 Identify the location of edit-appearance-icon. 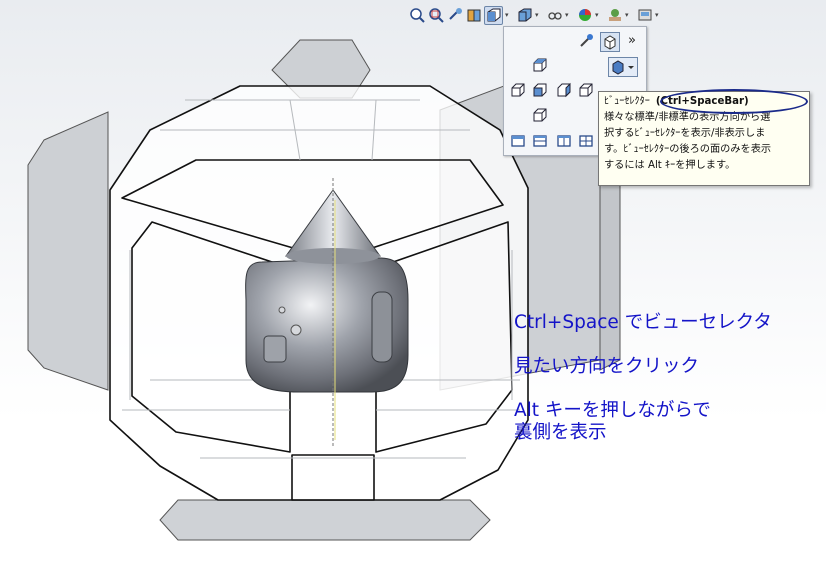
(584, 15).